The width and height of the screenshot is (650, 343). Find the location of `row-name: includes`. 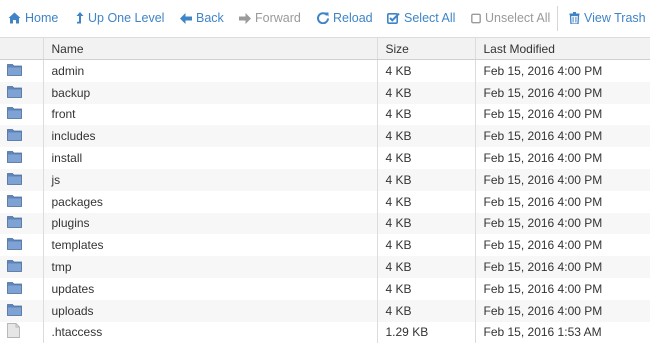

row-name: includes is located at coordinates (209, 136).